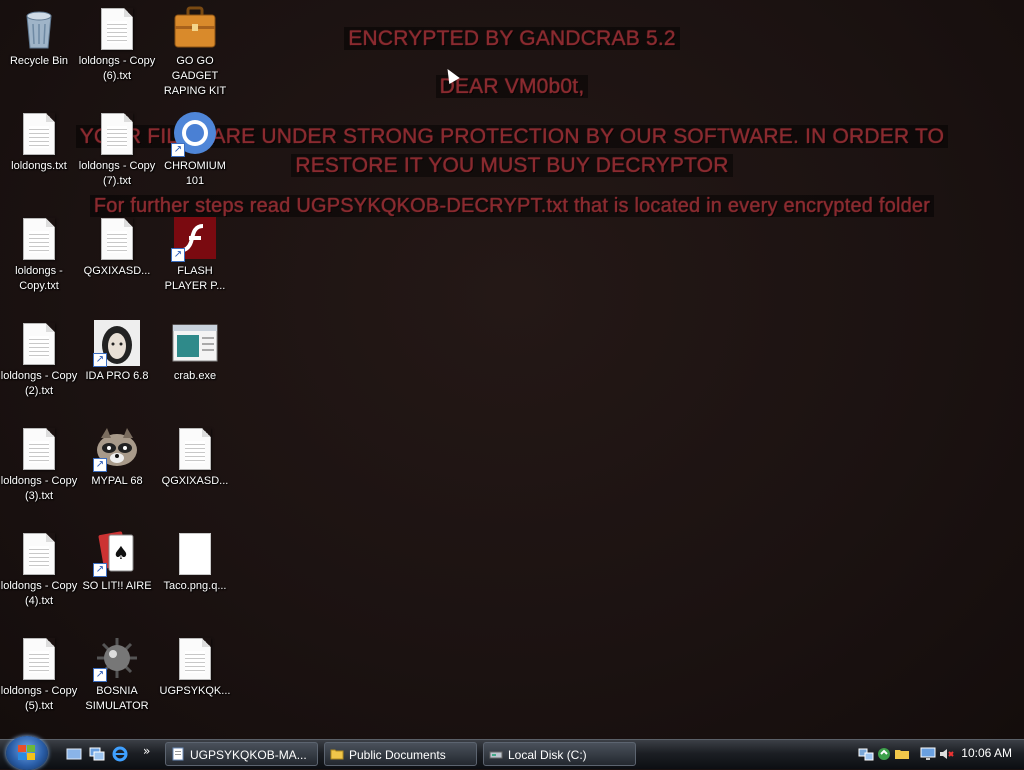 This screenshot has height=770, width=1024. What do you see at coordinates (337, 754) in the screenshot?
I see `folder-icon` at bounding box center [337, 754].